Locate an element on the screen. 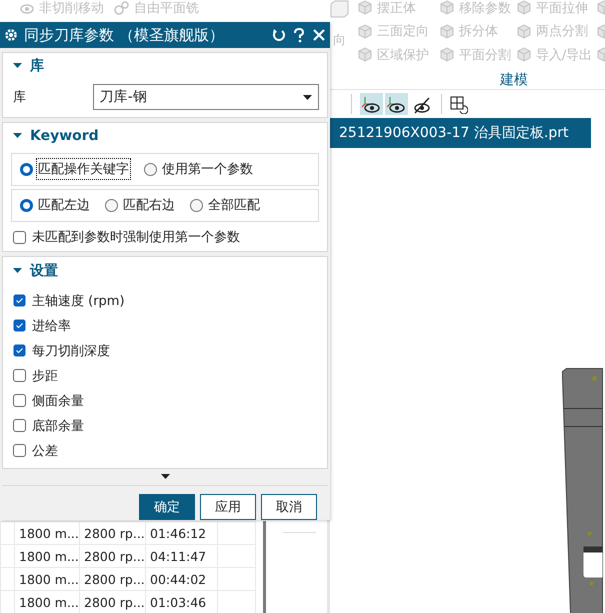  section-title: Keyword is located at coordinates (64, 136).